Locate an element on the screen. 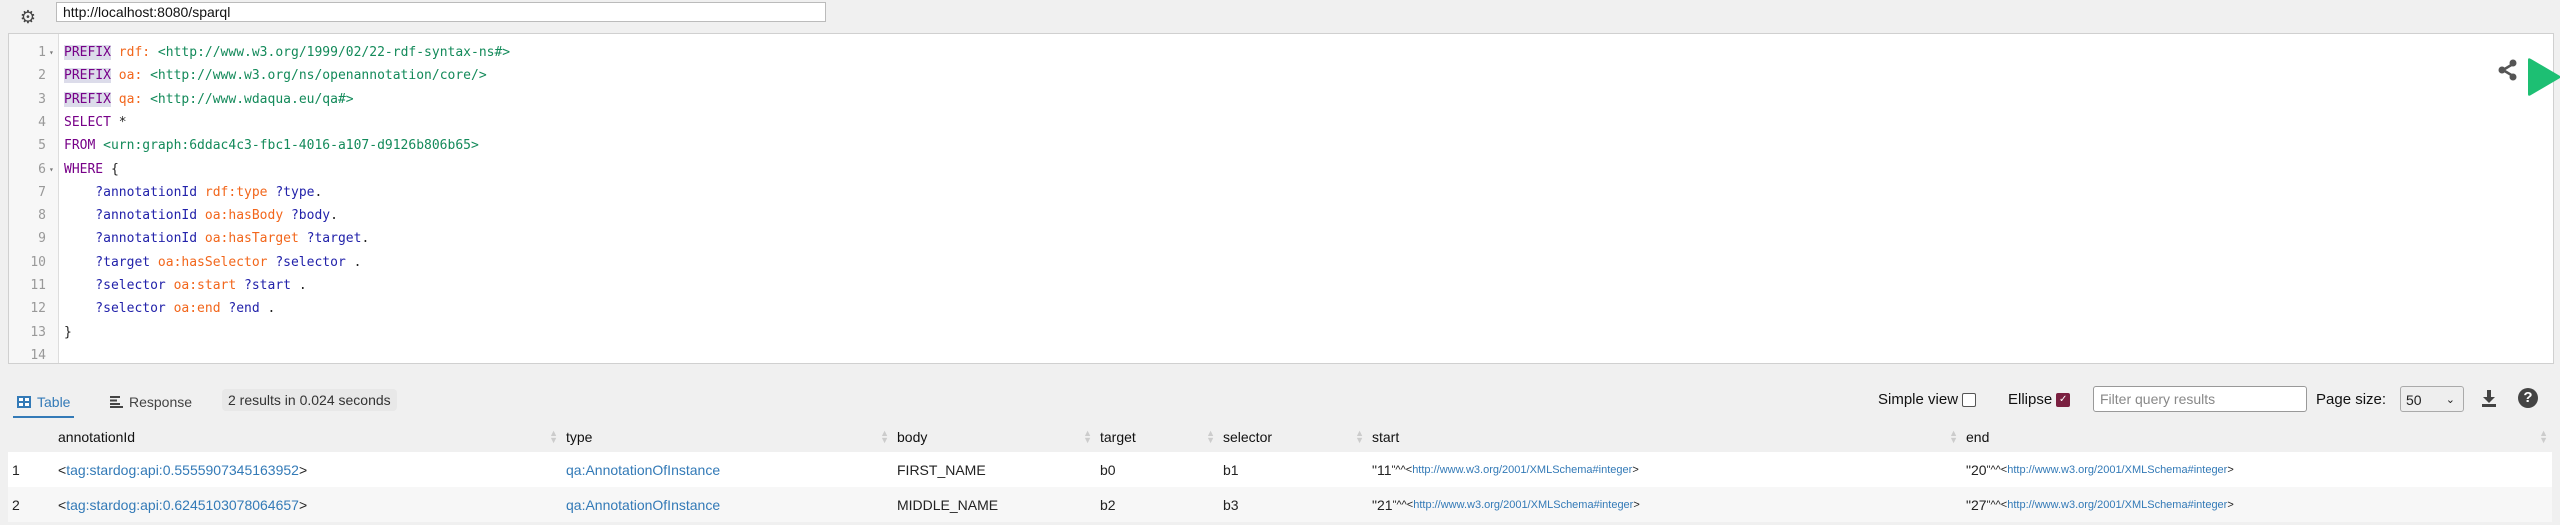 The height and width of the screenshot is (525, 2560). column-header-type: type ▲ ▼ is located at coordinates (727, 437).